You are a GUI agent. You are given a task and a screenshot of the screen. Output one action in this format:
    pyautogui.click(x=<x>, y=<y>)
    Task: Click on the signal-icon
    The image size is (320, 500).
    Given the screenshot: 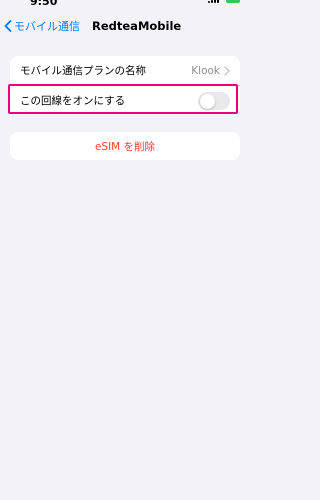 What is the action you would take?
    pyautogui.click(x=215, y=1)
    